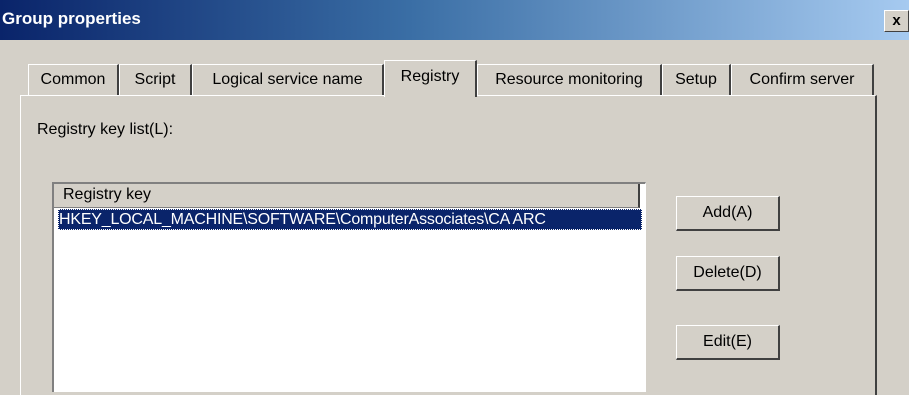 This screenshot has width=909, height=395. What do you see at coordinates (802, 79) in the screenshot?
I see `tab-confirm-server: Confirm server` at bounding box center [802, 79].